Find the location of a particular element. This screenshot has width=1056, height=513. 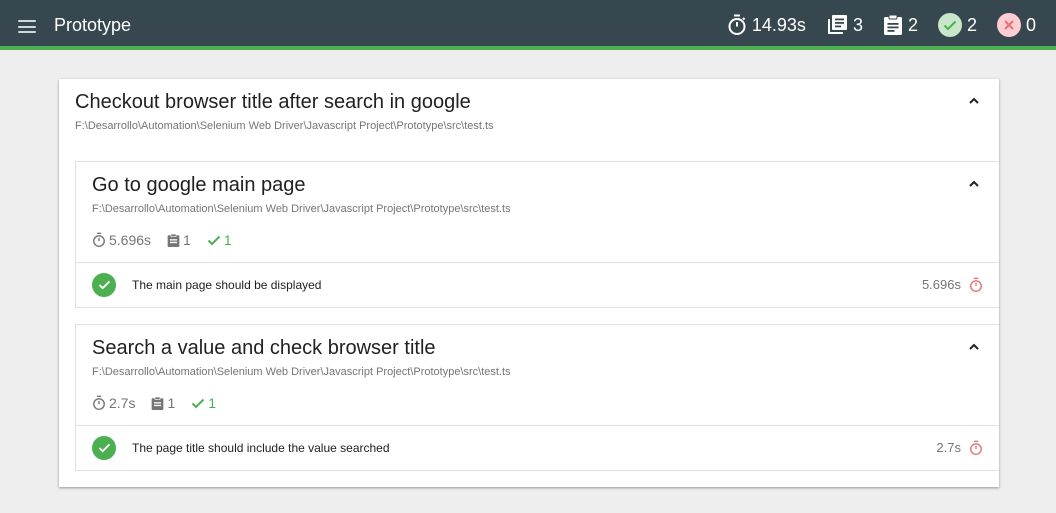

summary-stats: 14.93s 3 2 2 0 is located at coordinates (891, 25).